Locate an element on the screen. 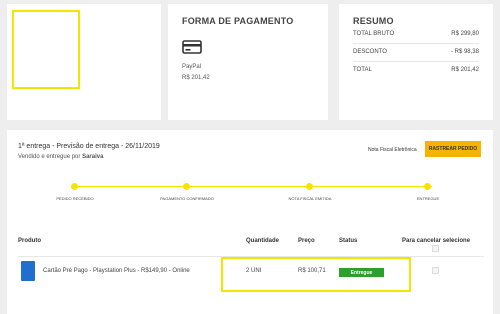  payment-title: FORMA DE PAGAMENTO is located at coordinates (238, 21).